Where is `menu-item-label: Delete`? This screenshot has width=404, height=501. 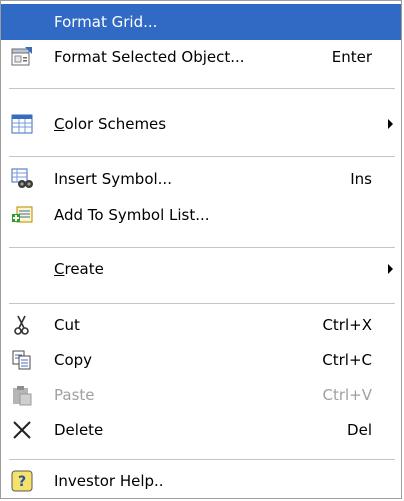
menu-item-label: Delete is located at coordinates (79, 430).